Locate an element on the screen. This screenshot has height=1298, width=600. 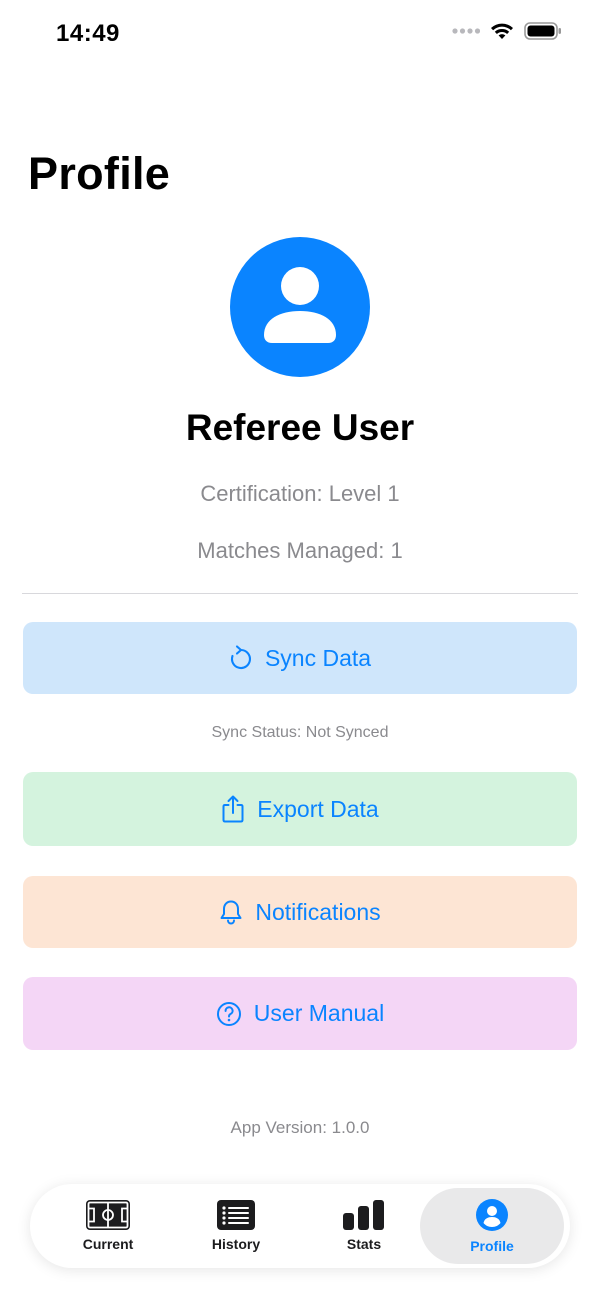
status-time: 14:49 is located at coordinates (88, 33).